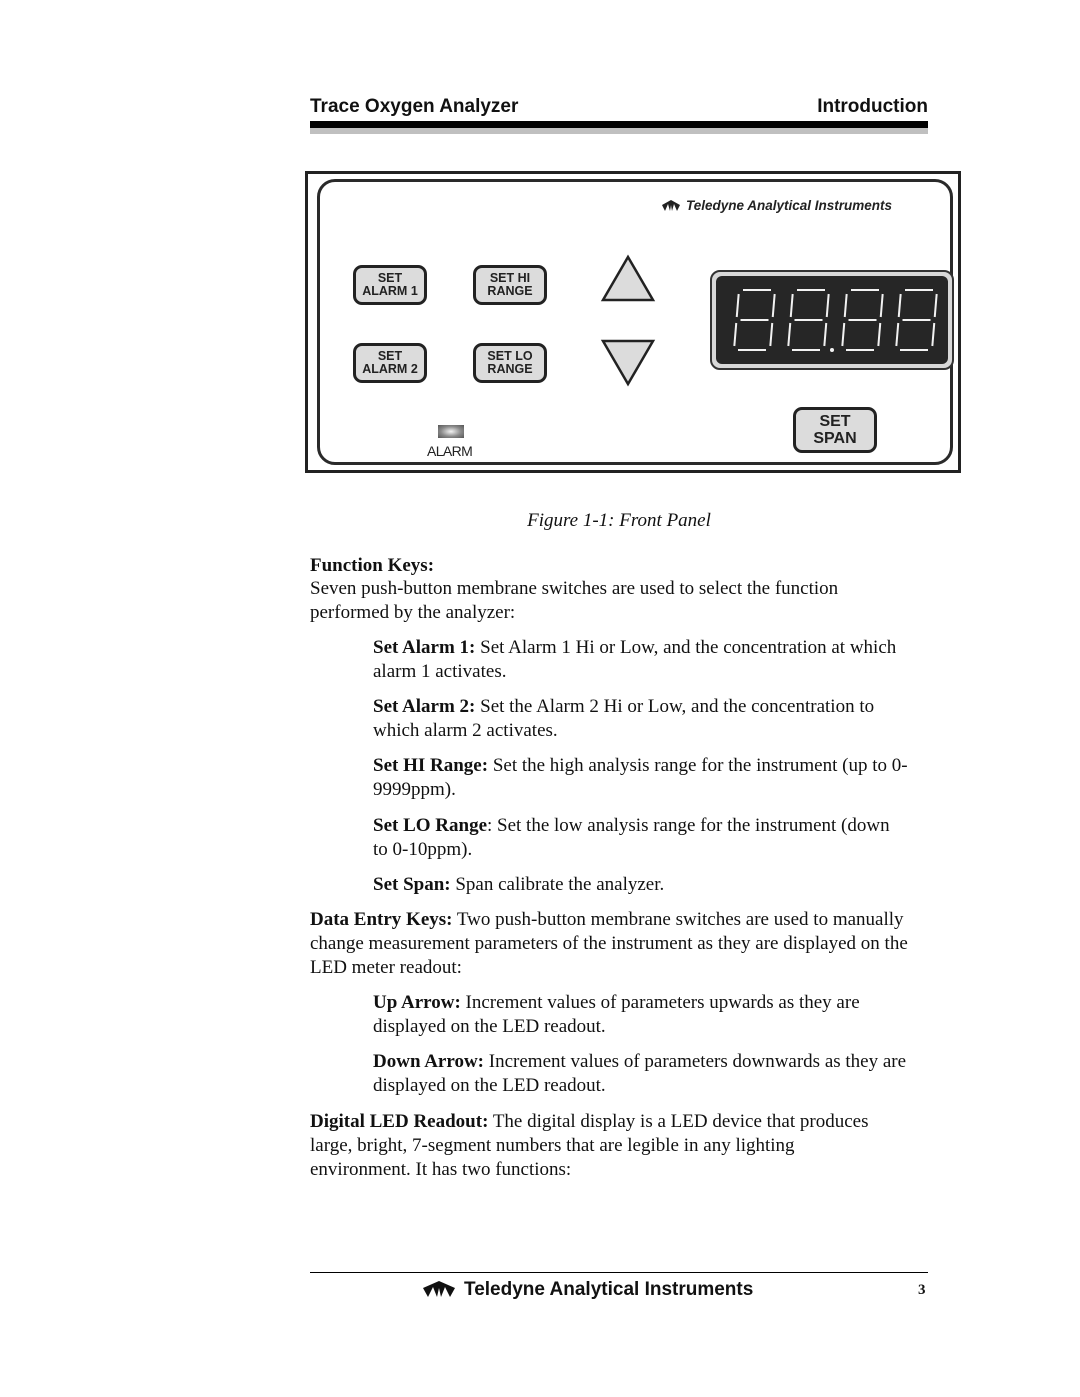 The height and width of the screenshot is (1397, 1080). I want to click on key-label-line: ALARM 2, so click(390, 369).